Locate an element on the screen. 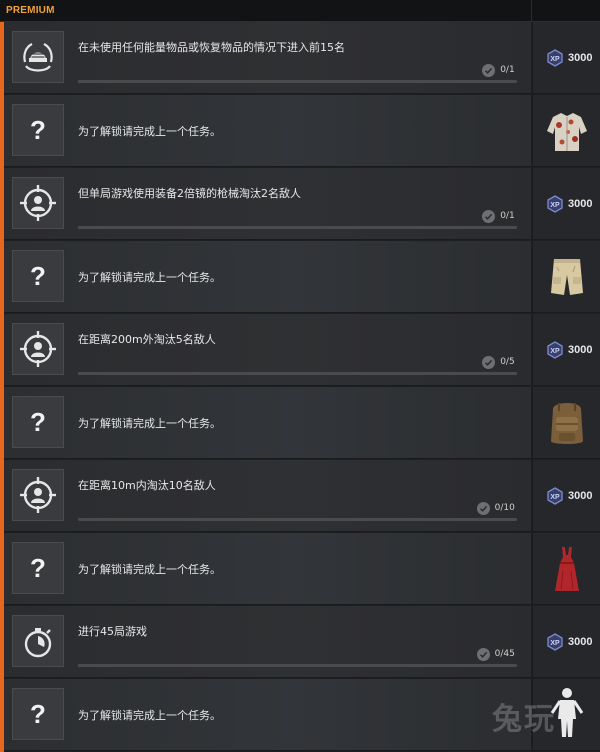 The image size is (600, 752). header-divider is located at coordinates (531, 11).